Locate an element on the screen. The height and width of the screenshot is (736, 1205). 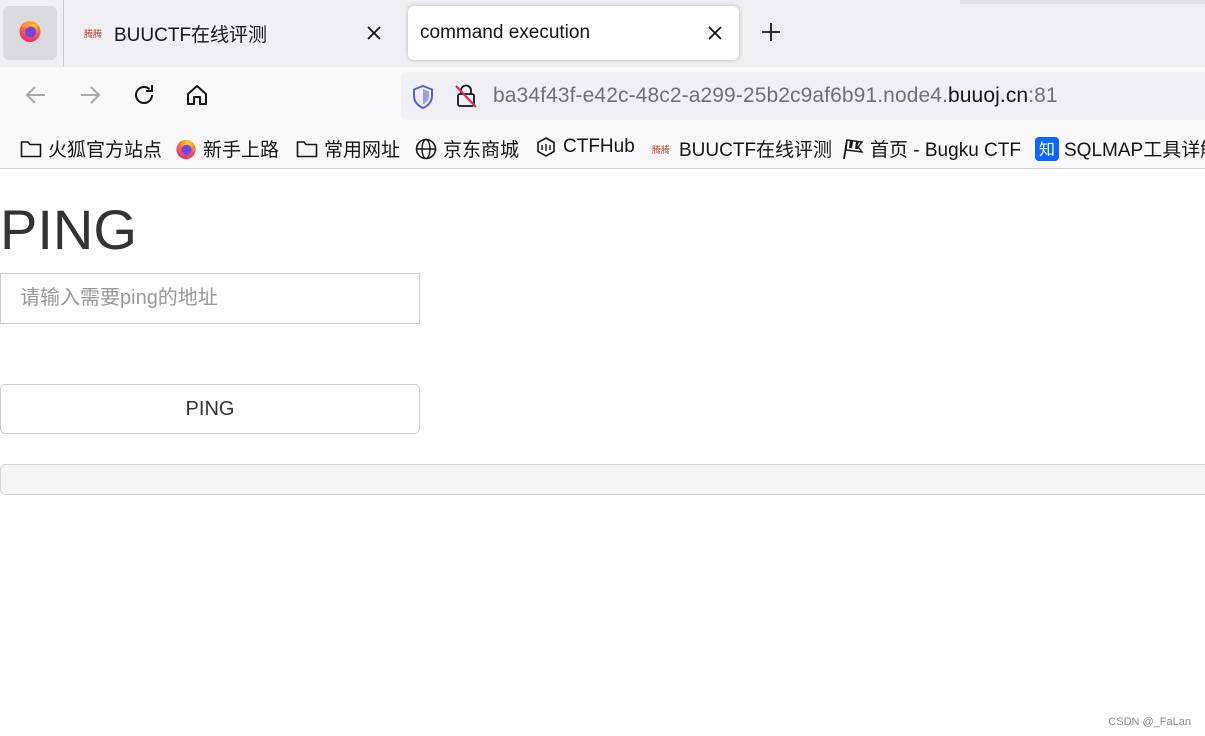
reload-icon is located at coordinates (144, 97).